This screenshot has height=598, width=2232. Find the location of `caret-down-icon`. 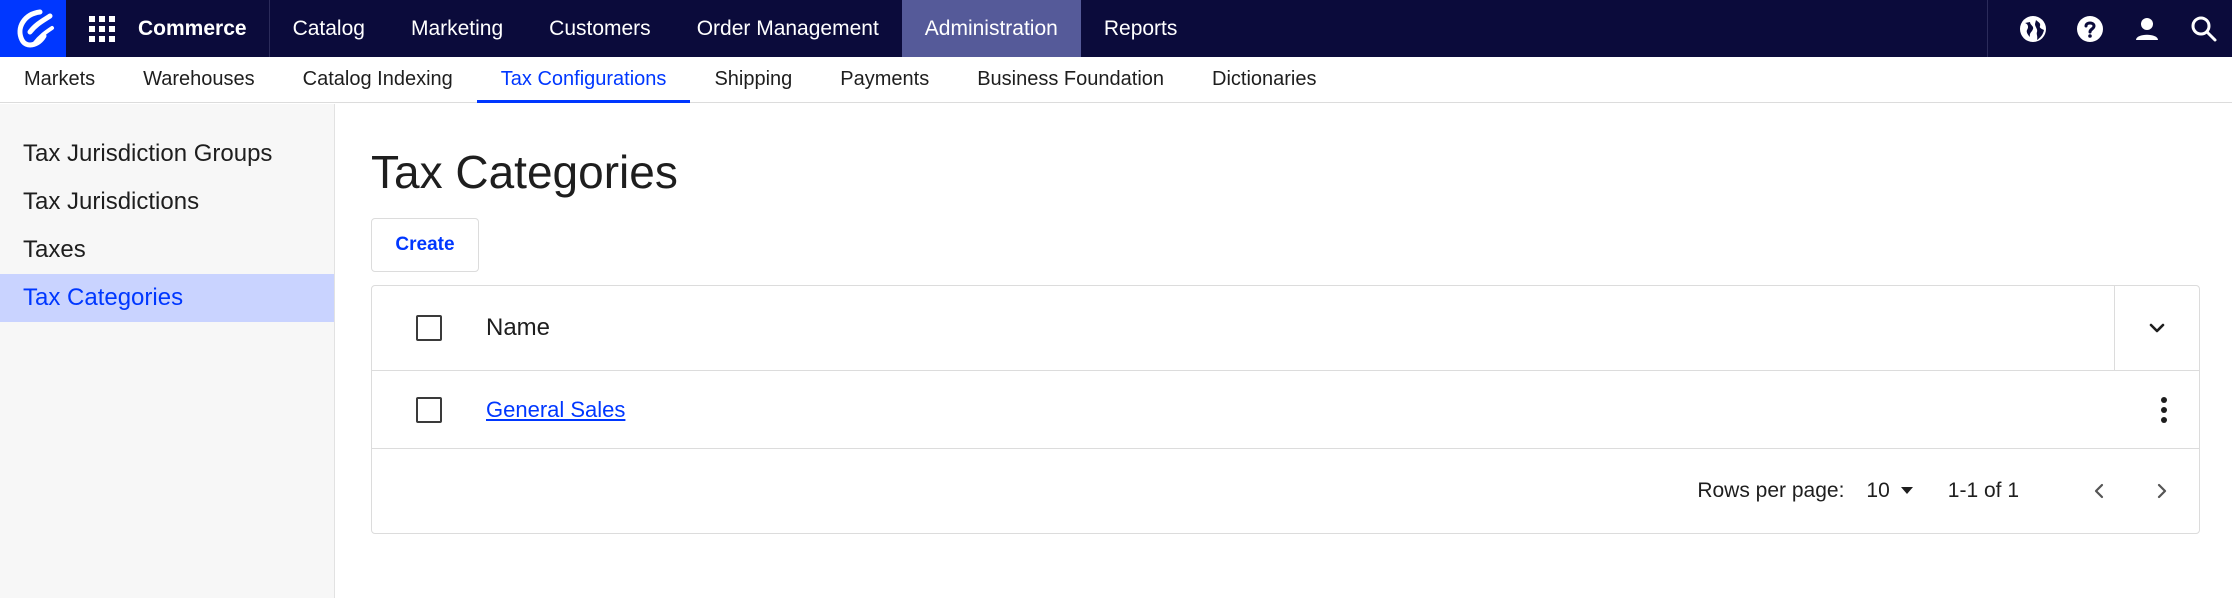

caret-down-icon is located at coordinates (1906, 490).